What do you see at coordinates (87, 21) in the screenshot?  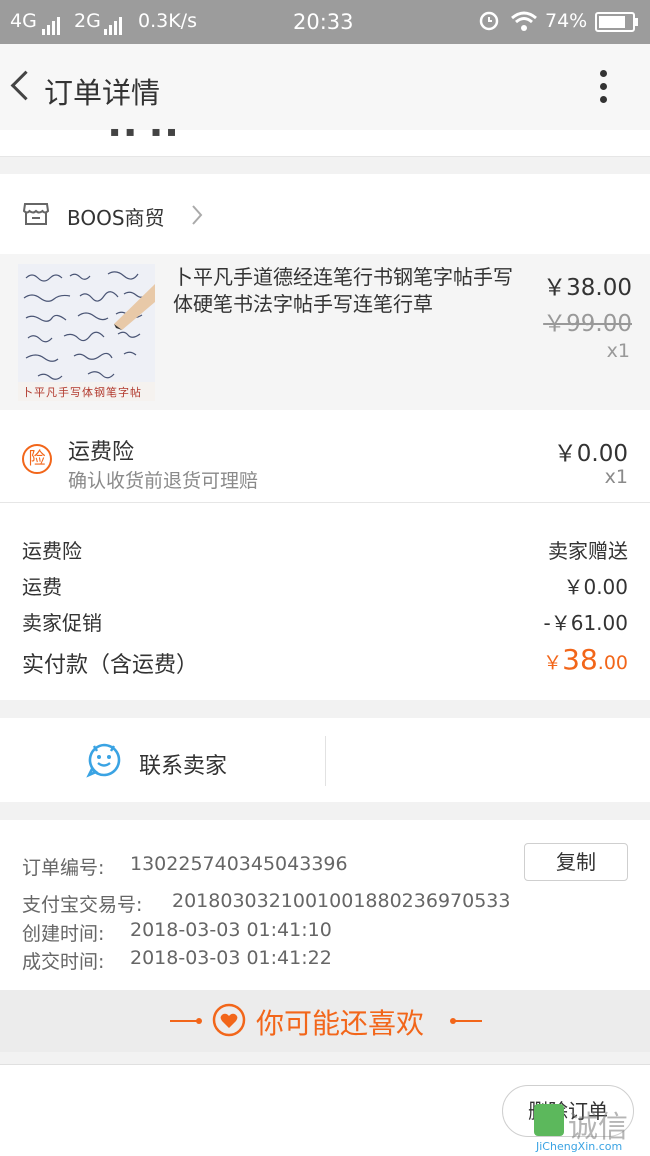 I see `network-2g-label: 2G` at bounding box center [87, 21].